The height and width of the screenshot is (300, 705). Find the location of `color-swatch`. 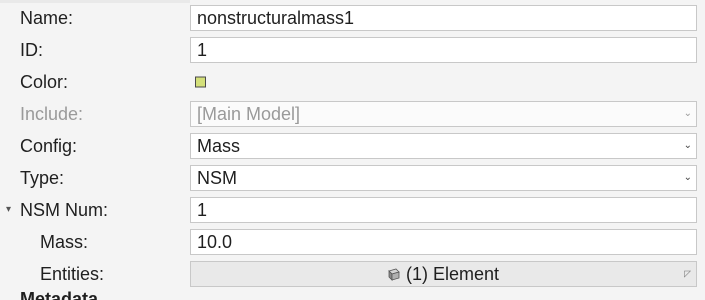

color-swatch is located at coordinates (200, 82).